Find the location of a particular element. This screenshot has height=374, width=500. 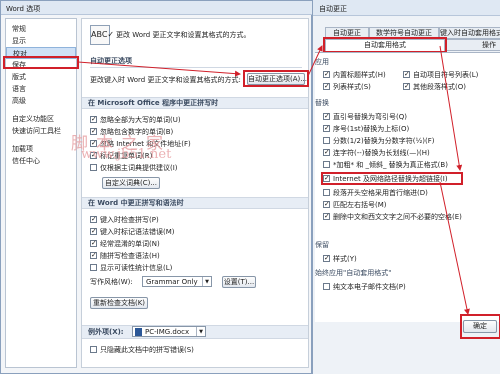

arrow-to-hyperlink-option is located at coordinates (451, 108).